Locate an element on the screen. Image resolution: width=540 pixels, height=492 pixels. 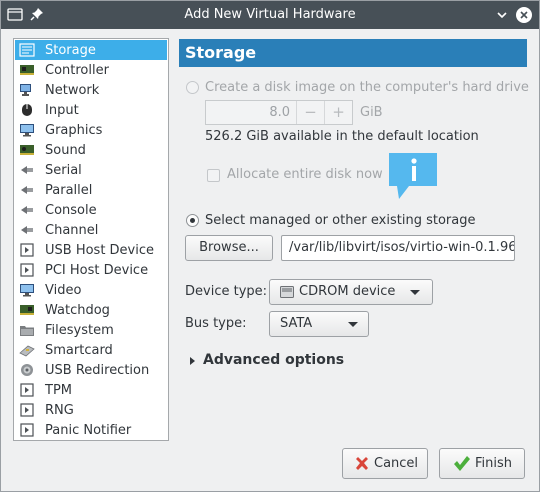
create-disk-radio is located at coordinates (192, 87).